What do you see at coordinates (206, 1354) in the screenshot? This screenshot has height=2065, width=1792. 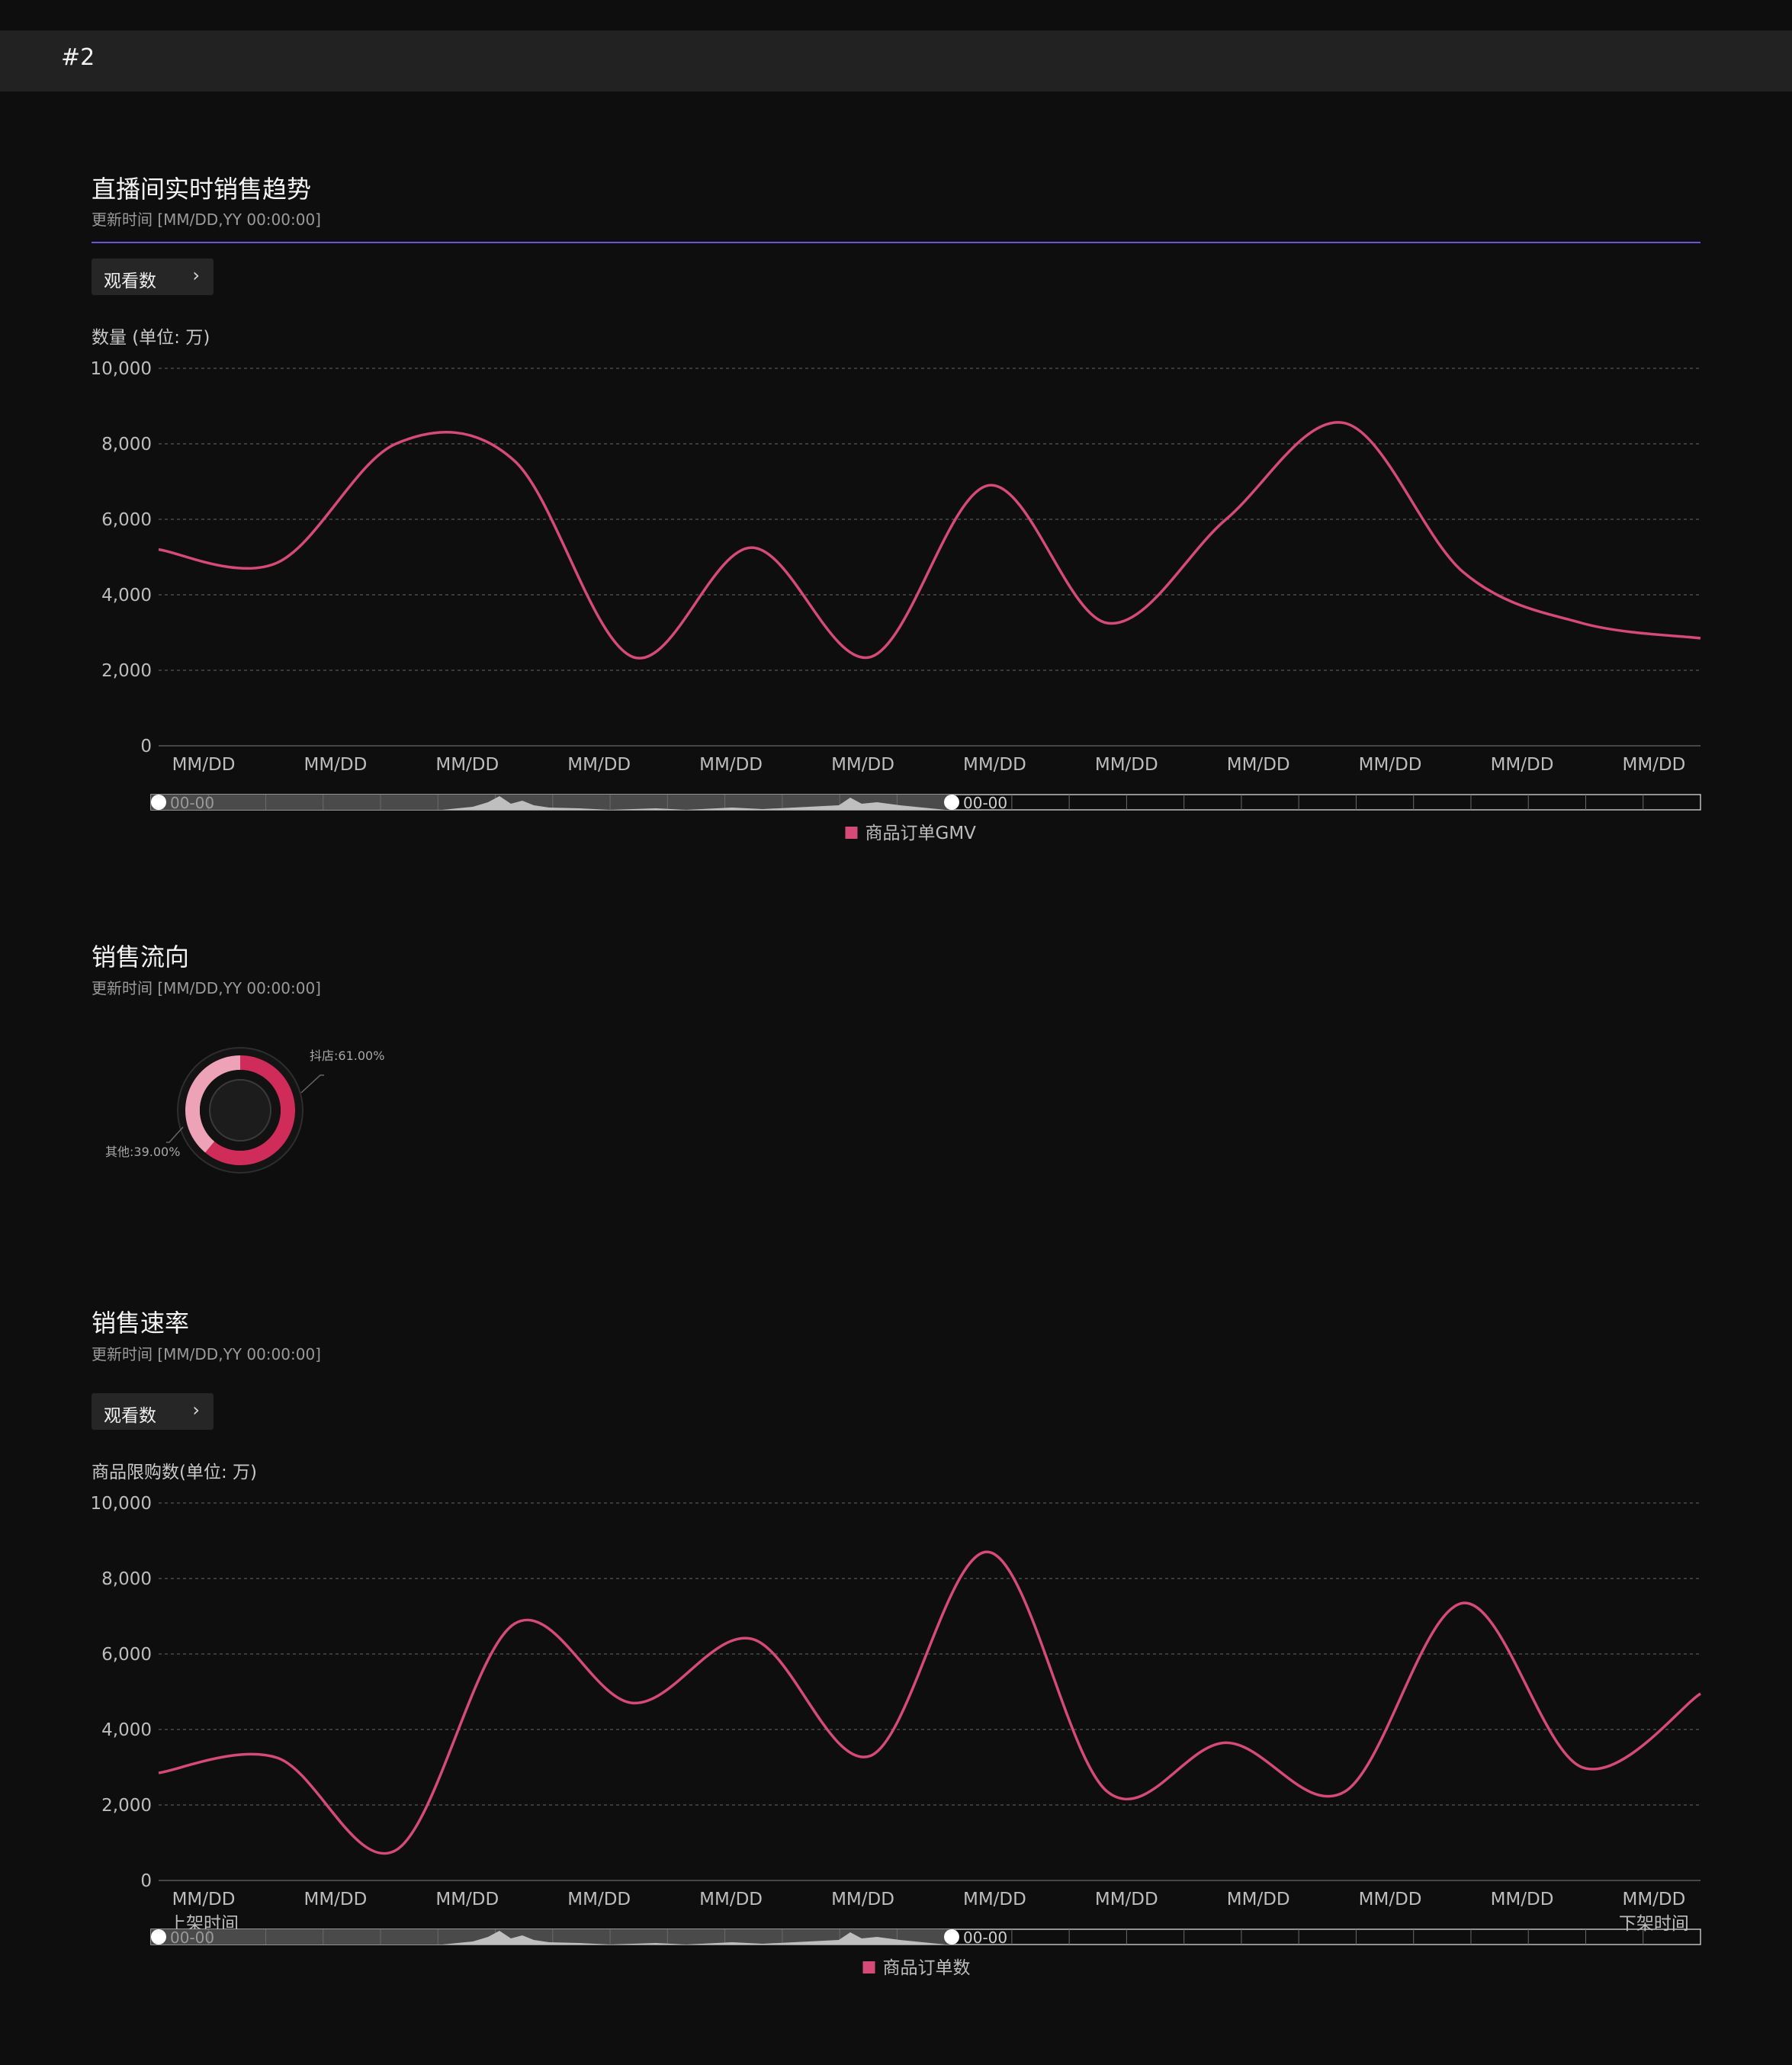 I see `rate-updated-time: 更新时间 [MM/DD,YY 00:00:00]` at bounding box center [206, 1354].